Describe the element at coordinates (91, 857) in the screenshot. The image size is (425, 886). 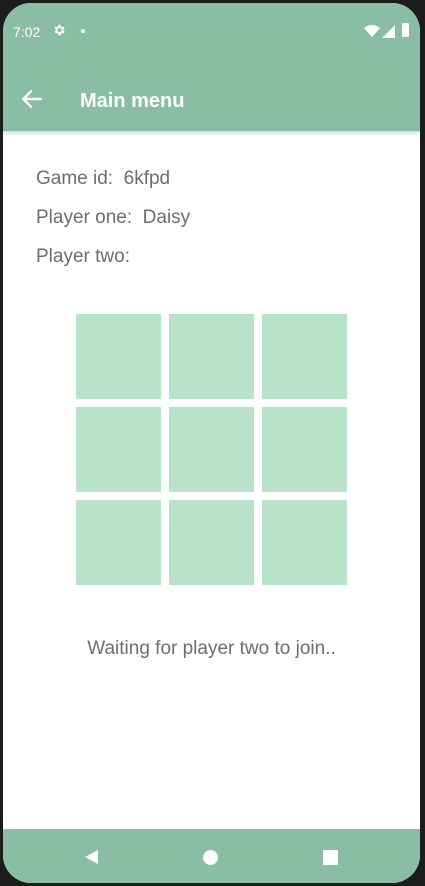
I see `nav-back-icon` at that location.